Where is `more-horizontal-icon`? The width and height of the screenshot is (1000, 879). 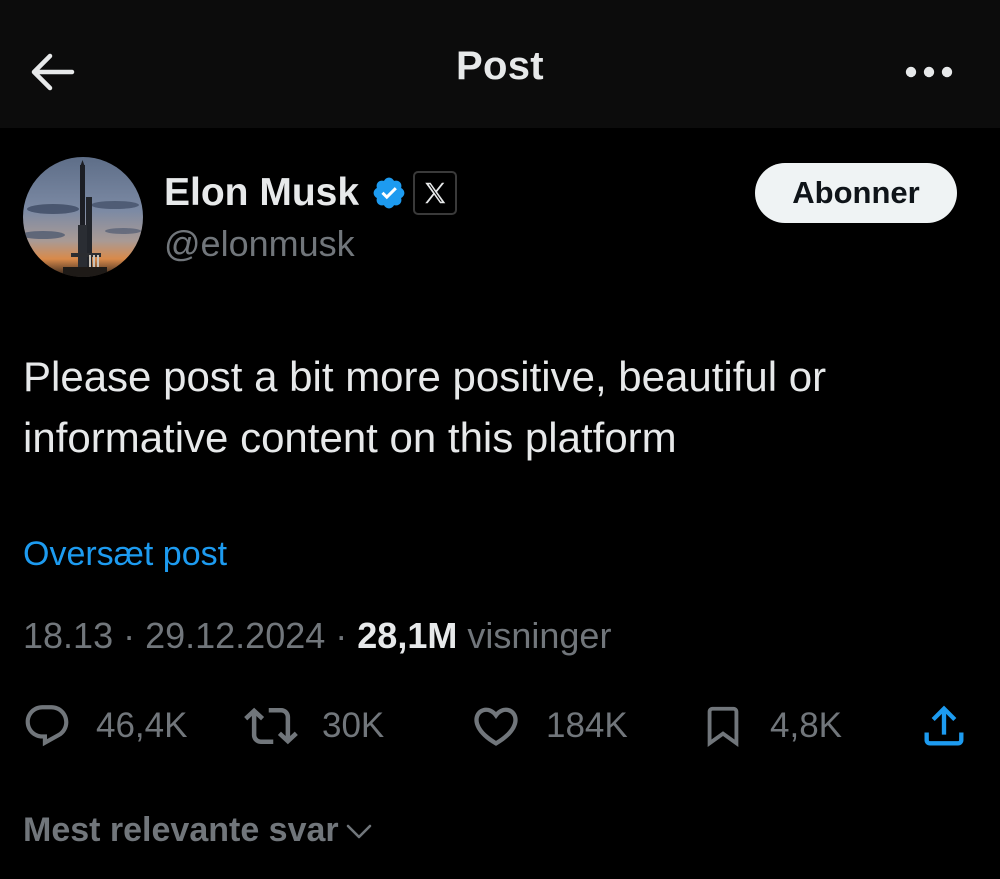
more-horizontal-icon is located at coordinates (929, 72).